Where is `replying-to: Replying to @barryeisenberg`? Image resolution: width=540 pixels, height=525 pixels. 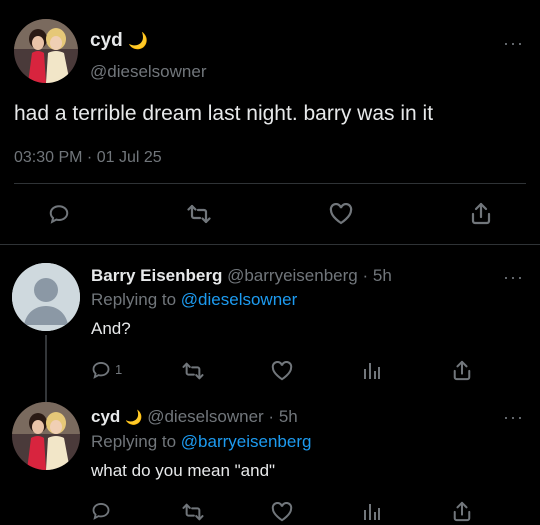 replying-to: Replying to @barryeisenberg is located at coordinates (201, 442).